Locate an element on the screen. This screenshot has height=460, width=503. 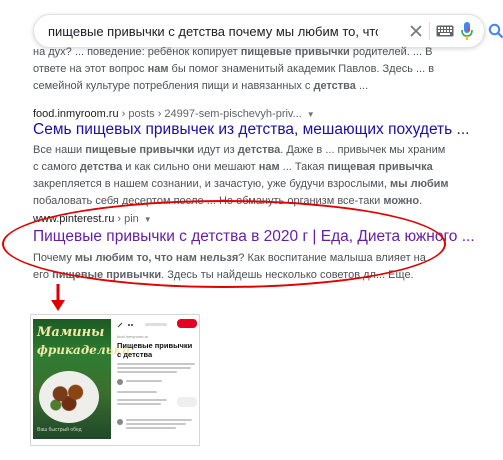
pin-save-button is located at coordinates (187, 323).